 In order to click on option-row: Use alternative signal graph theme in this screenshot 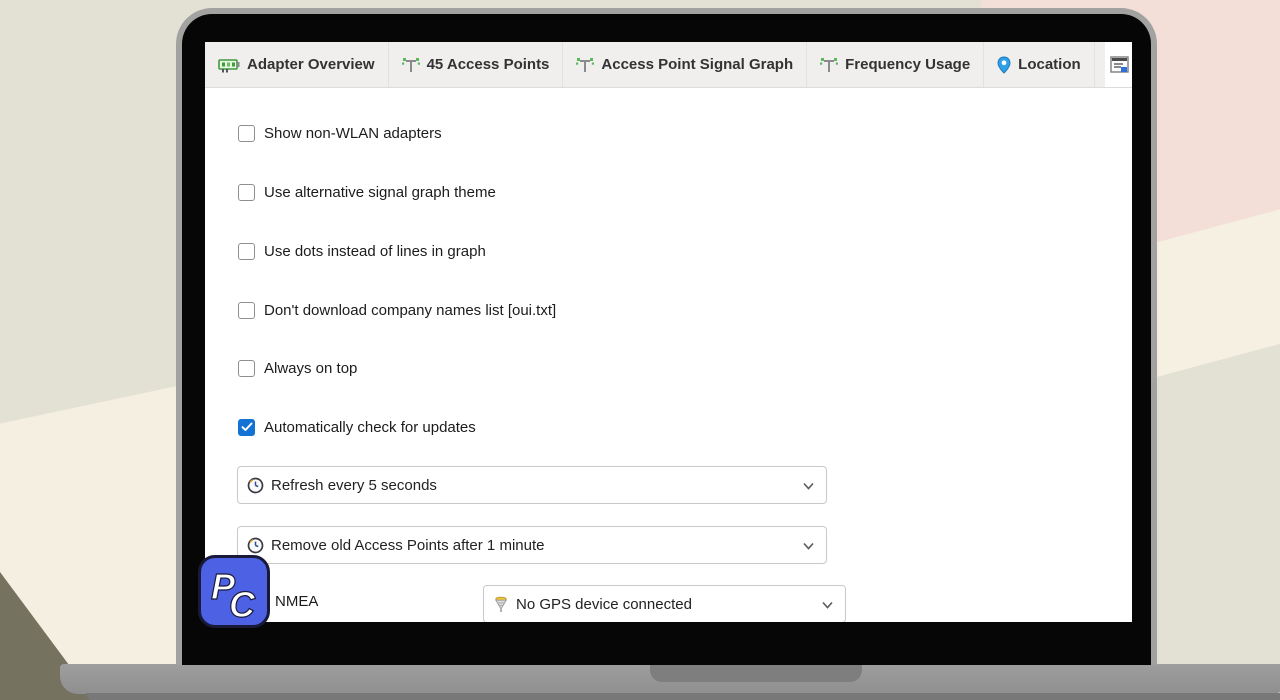, I will do `click(367, 192)`.